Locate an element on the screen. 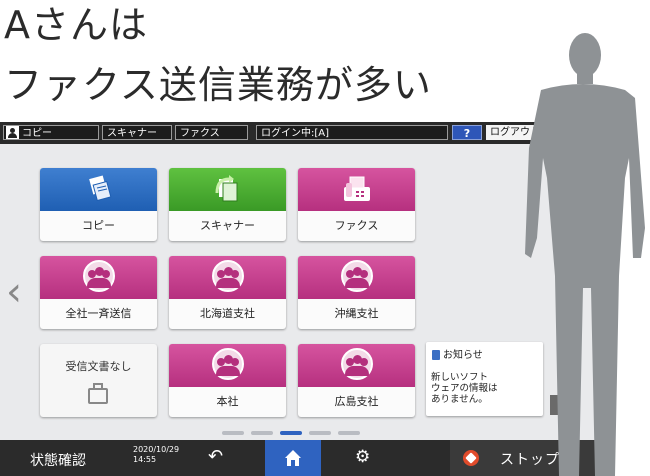 This screenshot has width=650, height=476. page-indicator is located at coordinates (292, 433).